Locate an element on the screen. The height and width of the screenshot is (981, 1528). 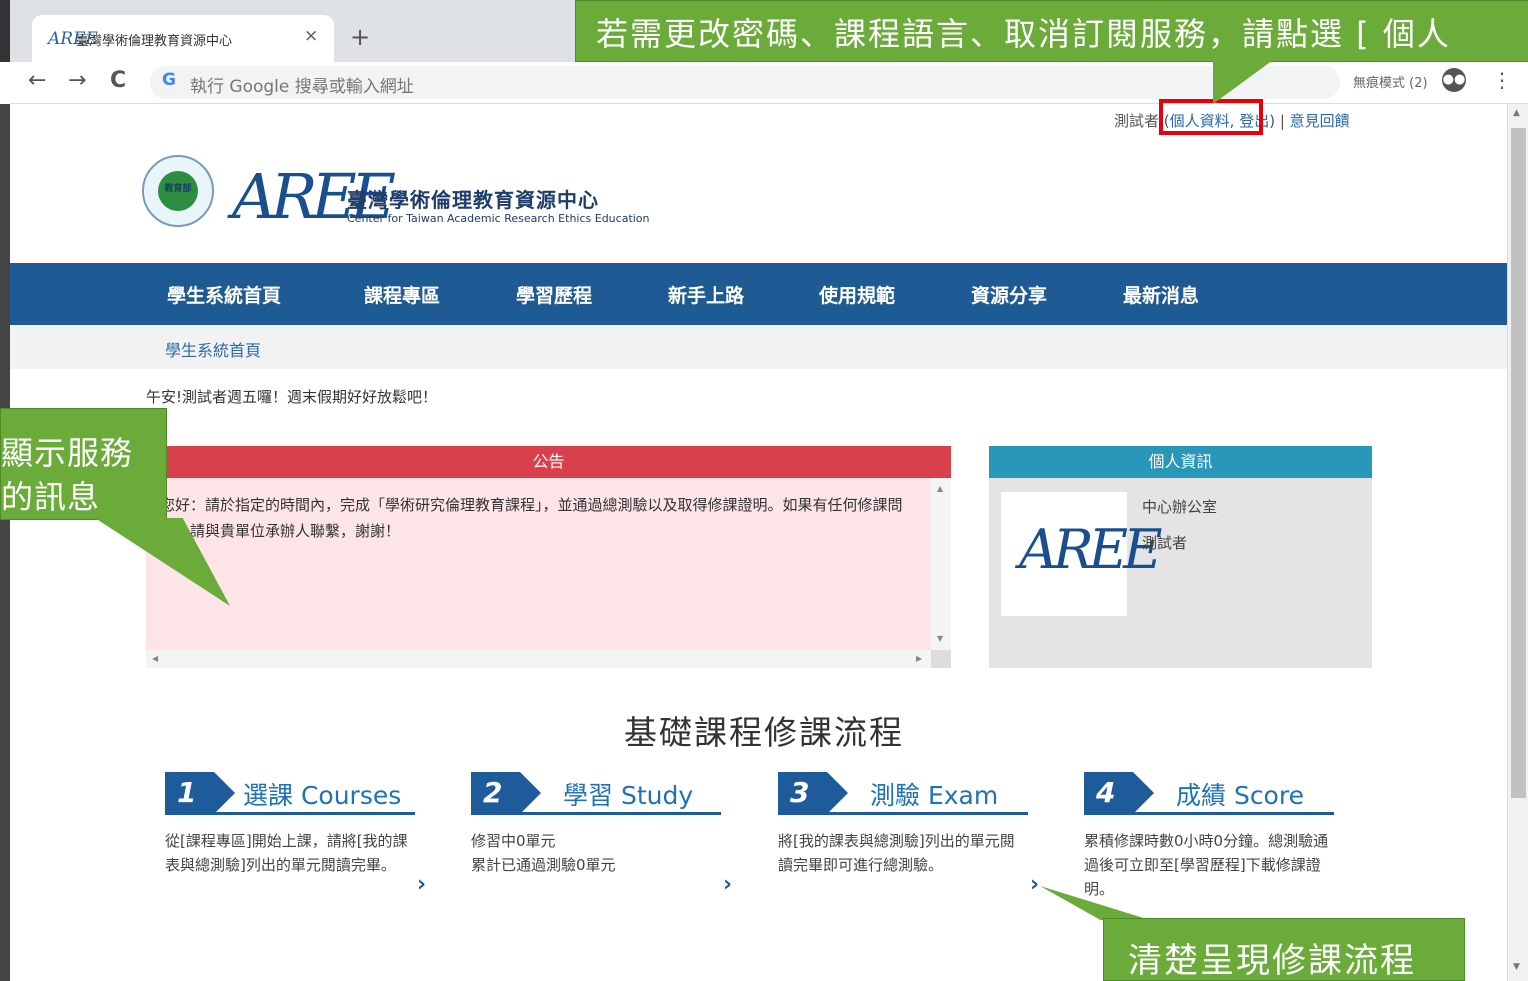
callout-left-line: 的訊息 is located at coordinates (51, 497).